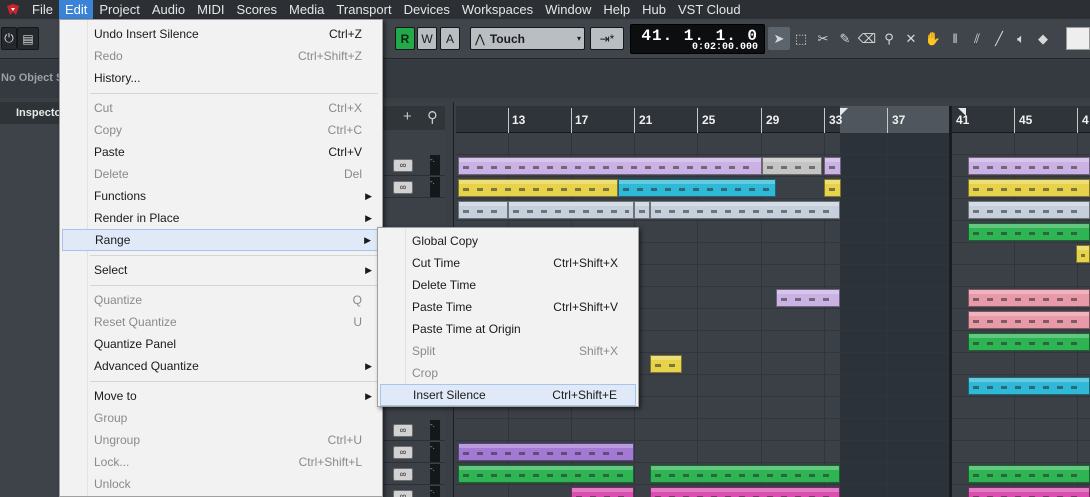 This screenshot has height=497, width=1090. What do you see at coordinates (823, 38) in the screenshot?
I see `split-tool-icon: ✂` at bounding box center [823, 38].